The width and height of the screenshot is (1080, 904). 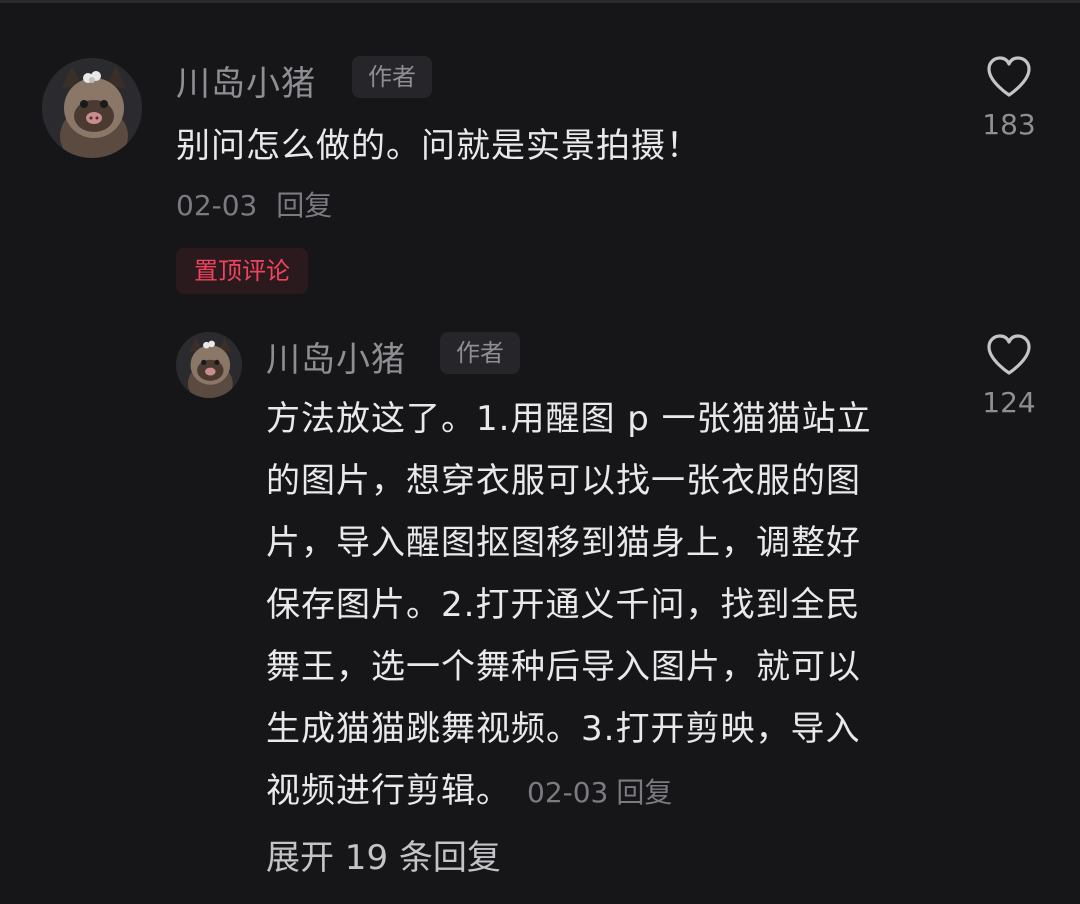 What do you see at coordinates (246, 80) in the screenshot?
I see `comment-username: 川岛小猪` at bounding box center [246, 80].